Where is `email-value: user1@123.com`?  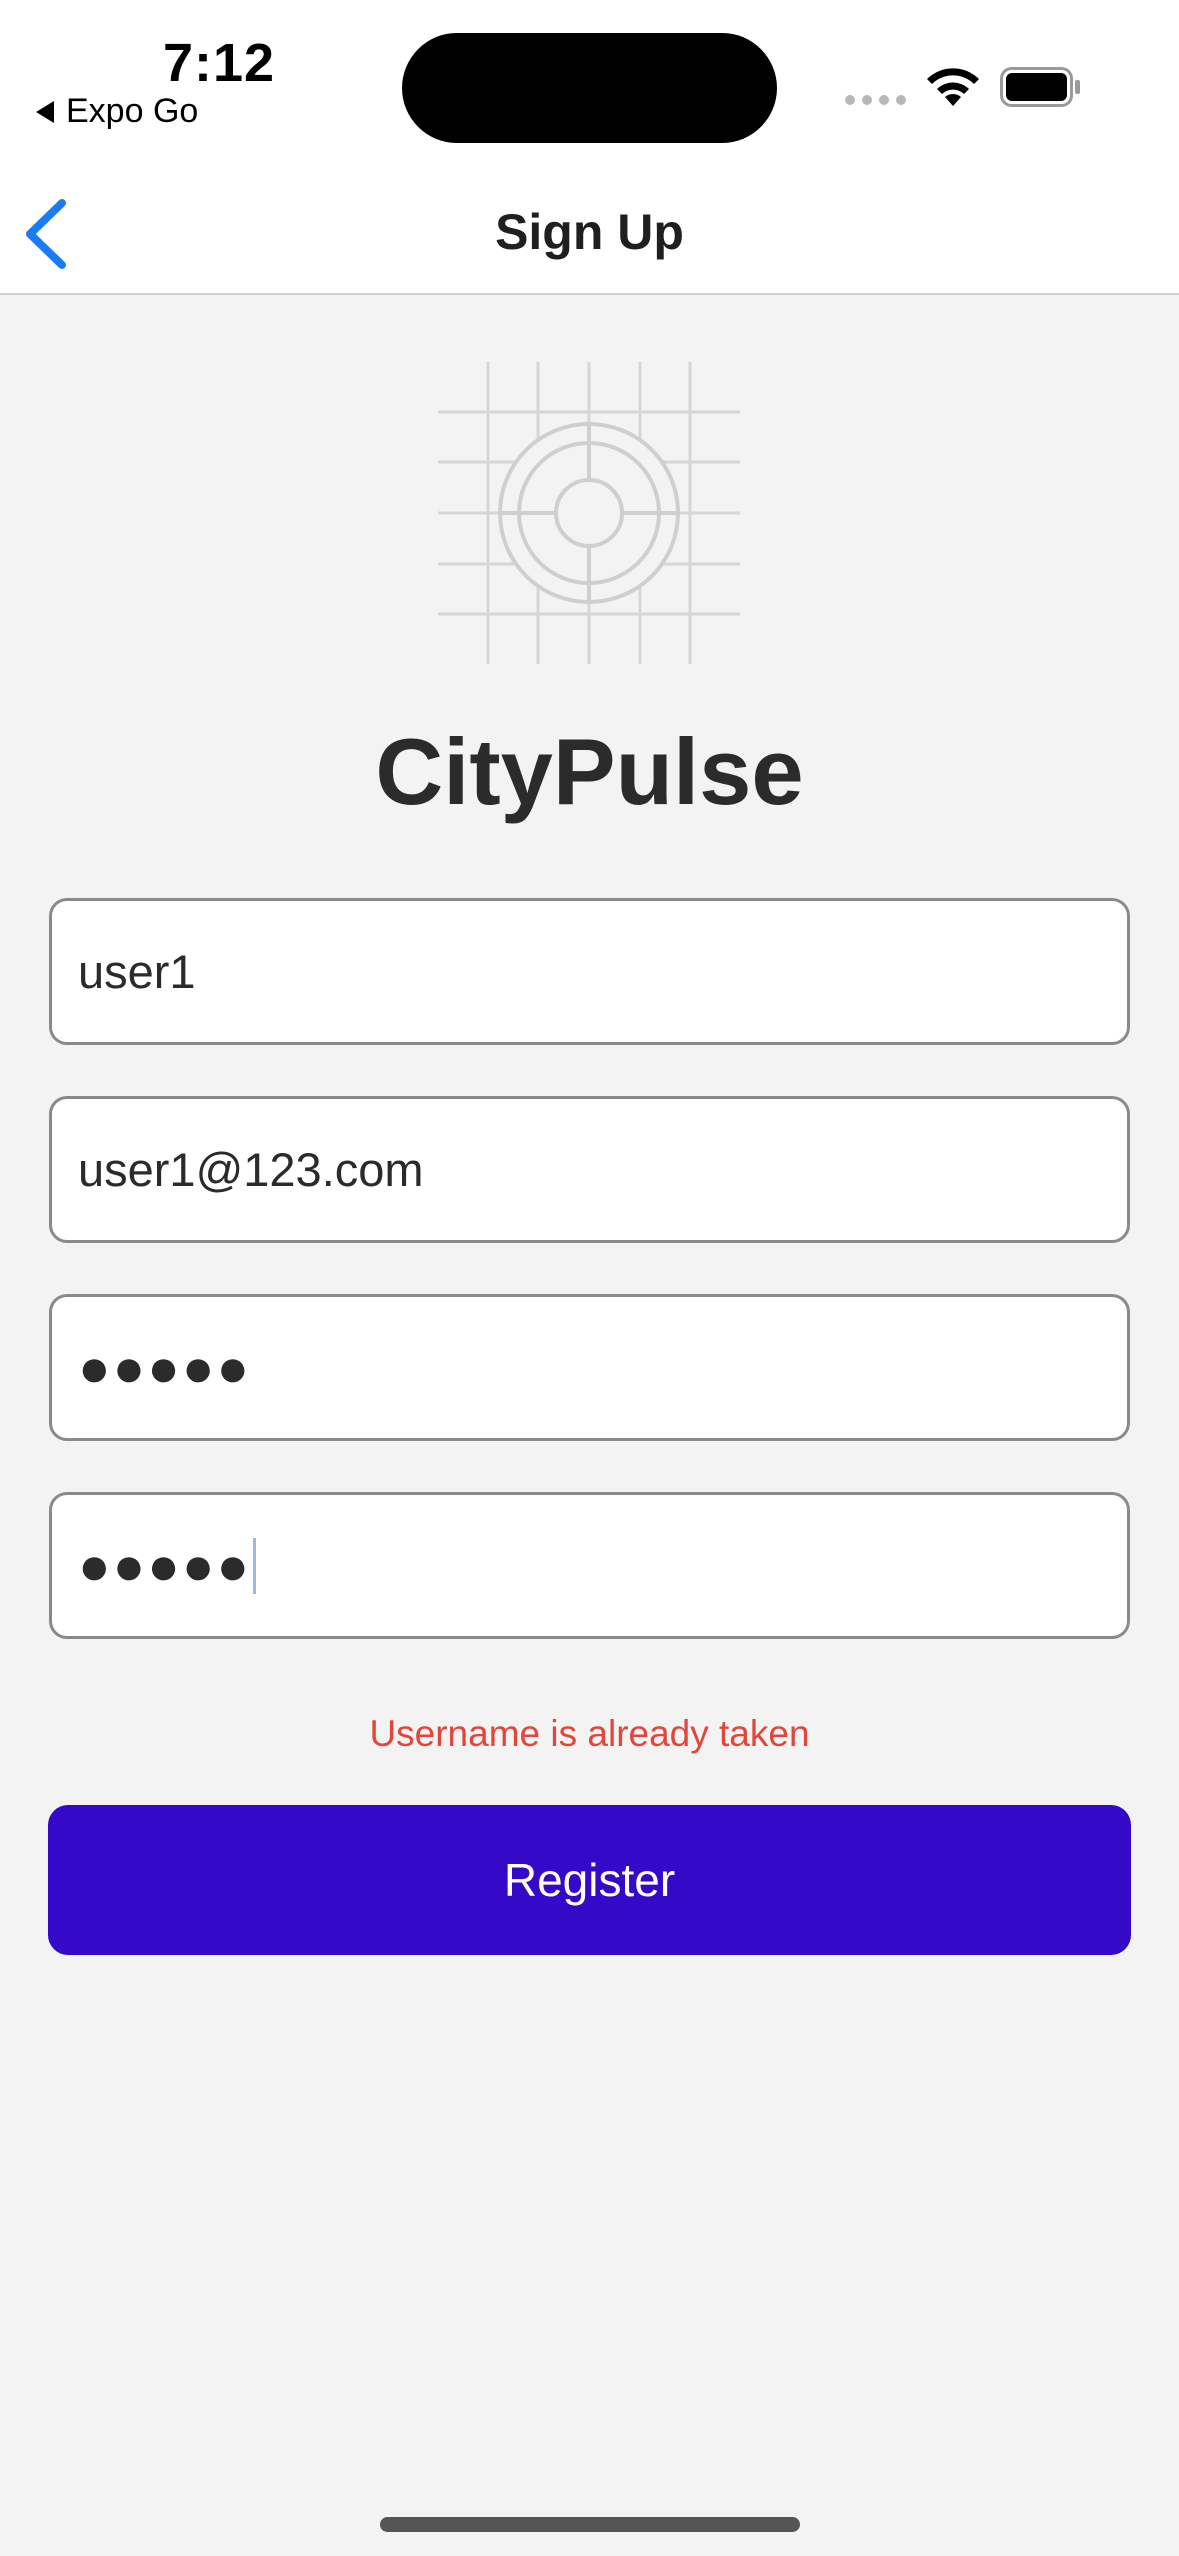 email-value: user1@123.com is located at coordinates (251, 1169).